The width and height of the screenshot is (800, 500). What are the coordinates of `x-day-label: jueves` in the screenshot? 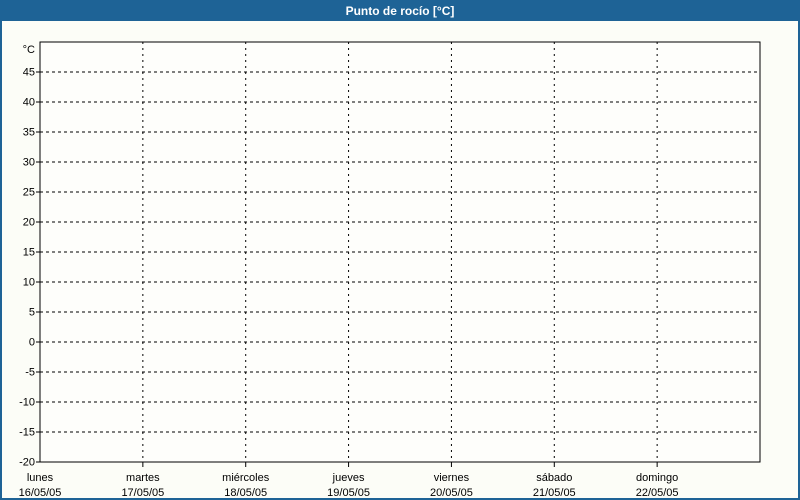 It's located at (348, 478).